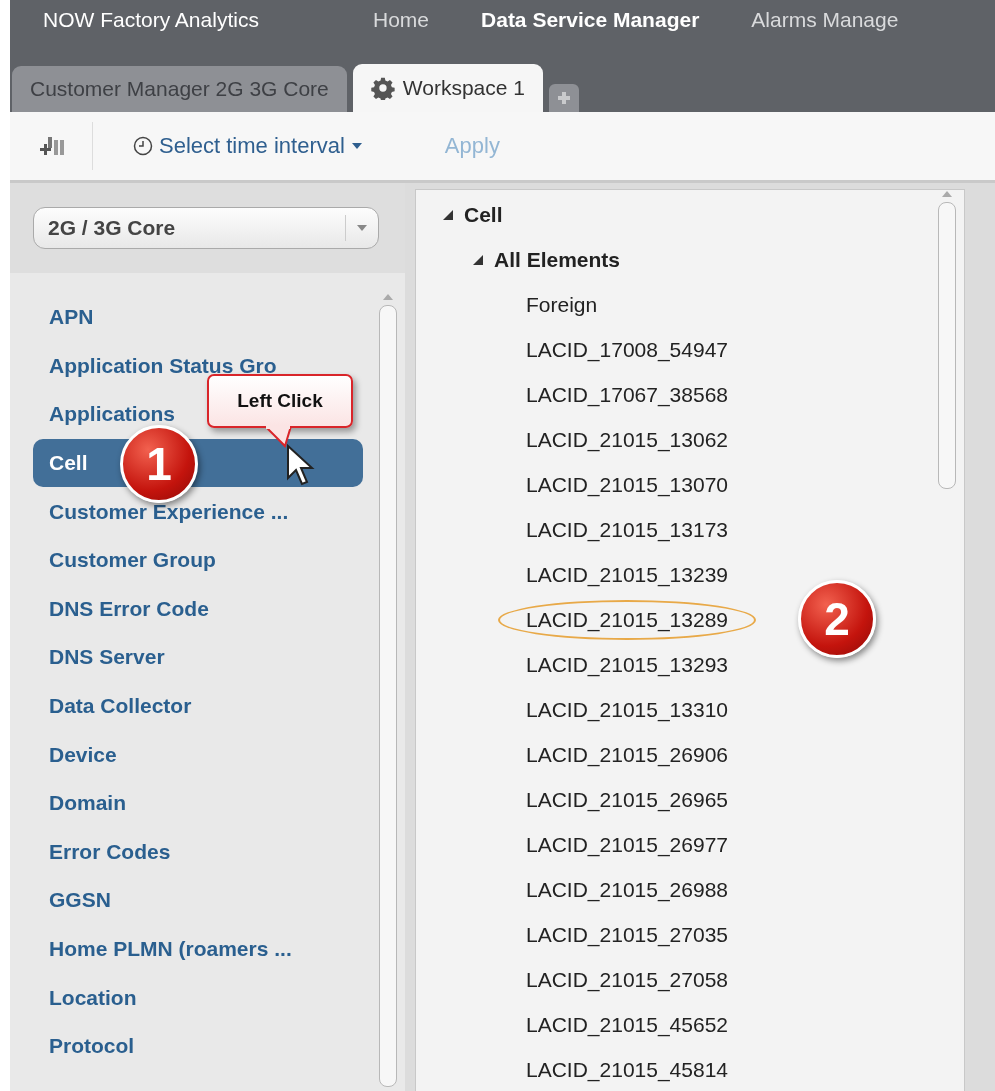 Image resolution: width=995 pixels, height=1091 pixels. What do you see at coordinates (115, 706) in the screenshot?
I see `sidebar-item: Data Collector` at bounding box center [115, 706].